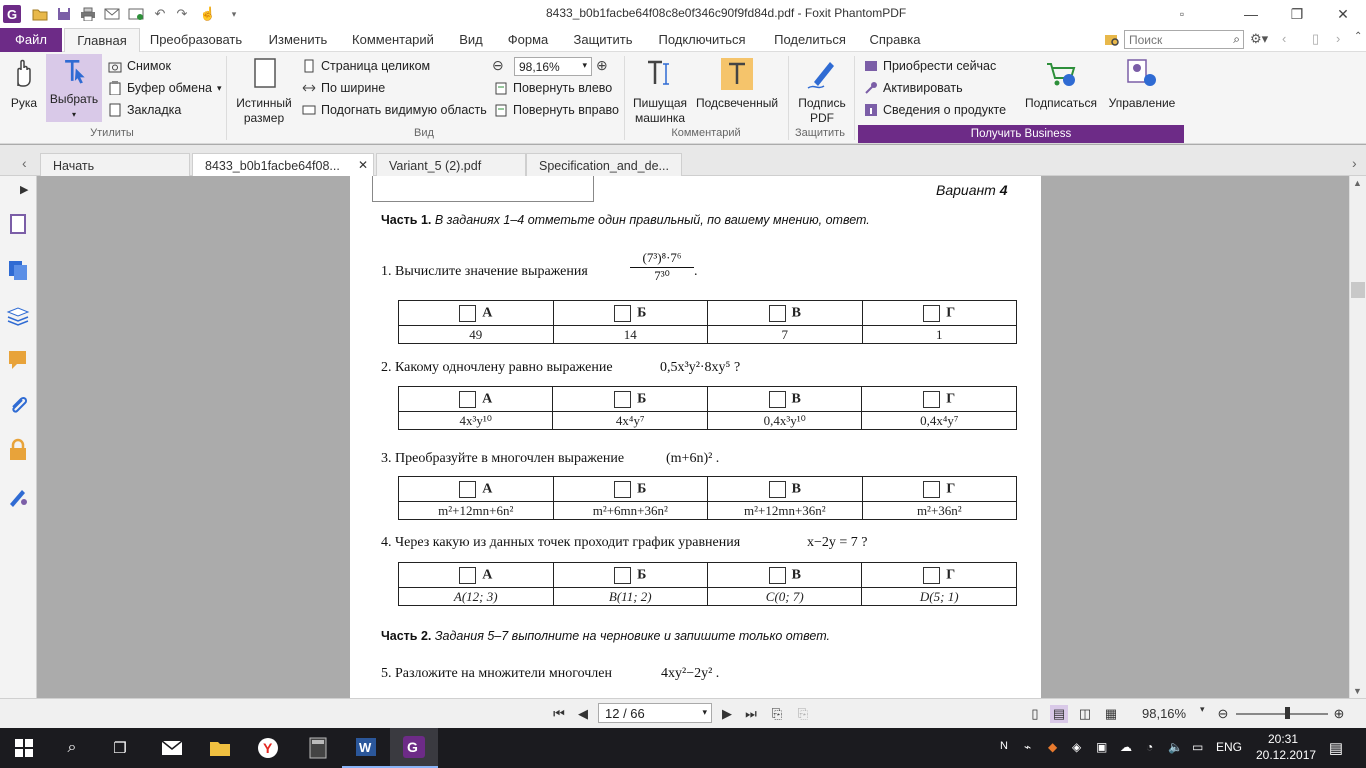  What do you see at coordinates (810, 40) in the screenshot?
I see `tab-share: Поделиться` at bounding box center [810, 40].